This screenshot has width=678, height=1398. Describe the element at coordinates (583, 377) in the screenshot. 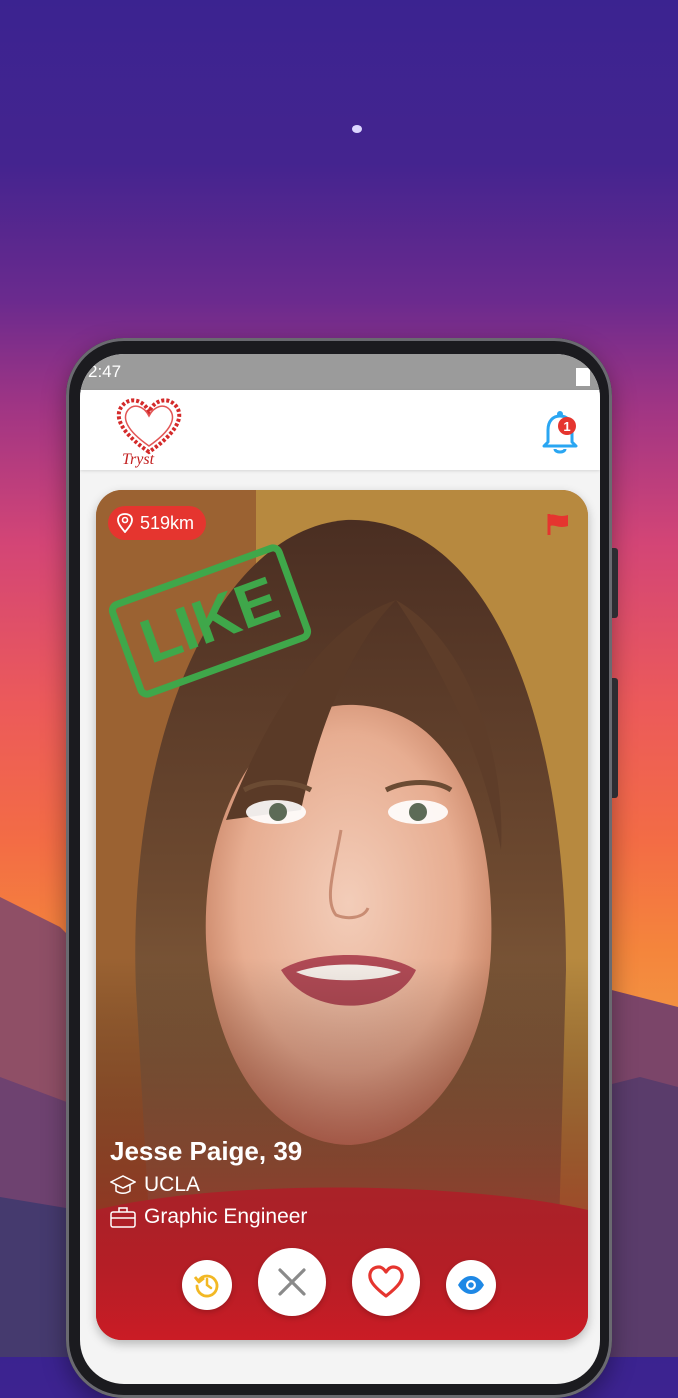

I see `signal-icon` at that location.